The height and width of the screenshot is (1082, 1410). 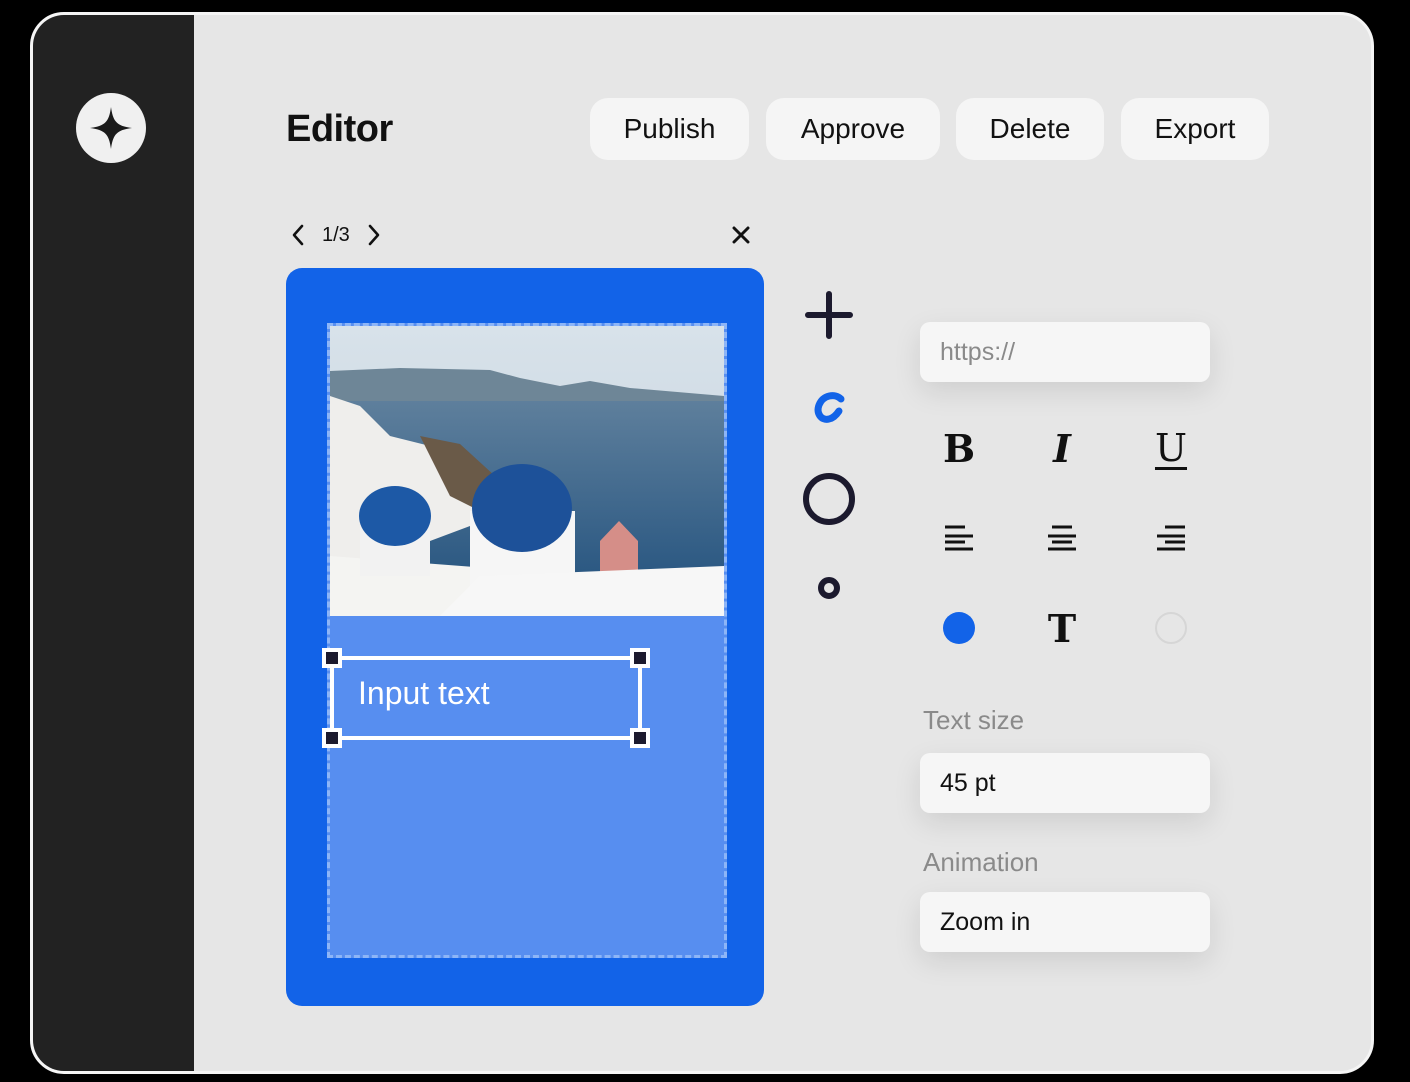 I want to click on circle-shape-icon, so click(x=829, y=499).